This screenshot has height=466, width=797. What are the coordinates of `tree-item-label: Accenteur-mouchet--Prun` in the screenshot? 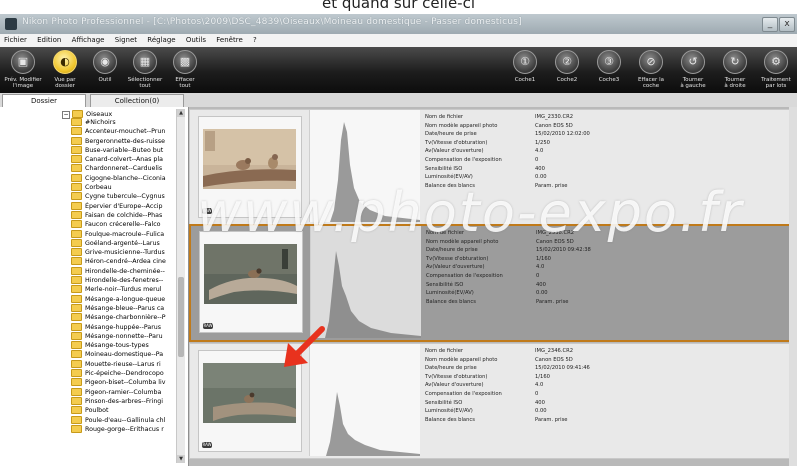 It's located at (125, 132).